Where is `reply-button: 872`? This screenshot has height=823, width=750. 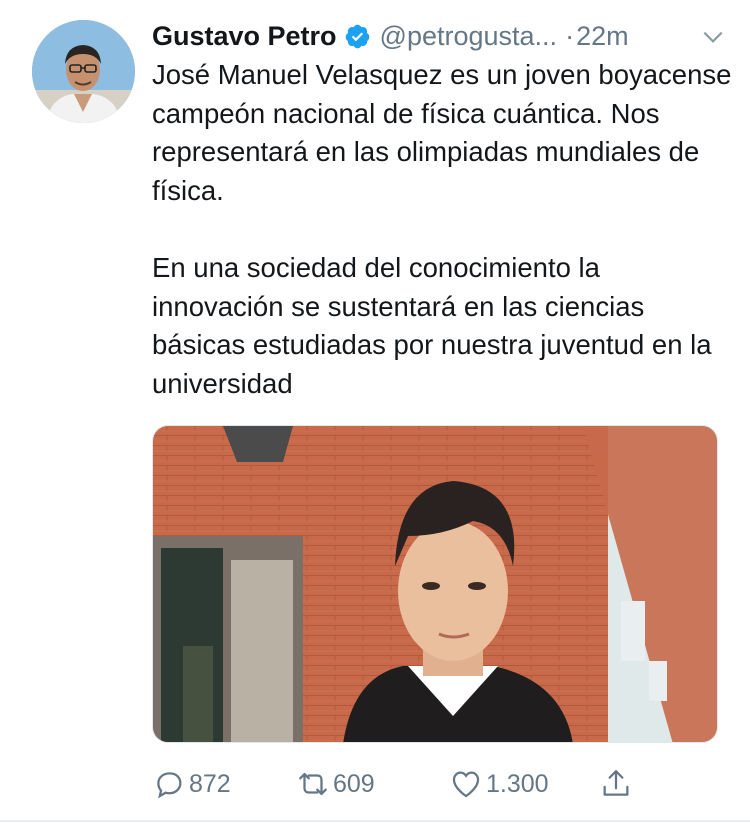
reply-button: 872 is located at coordinates (191, 784).